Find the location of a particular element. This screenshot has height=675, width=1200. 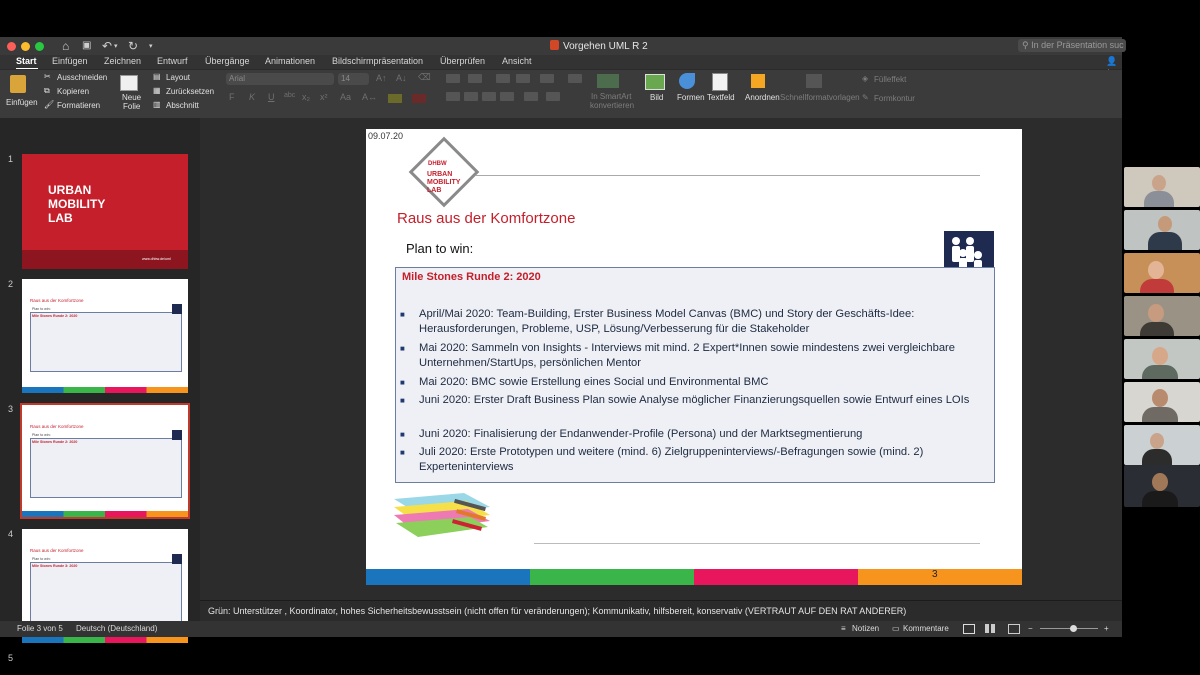

align-center-icon is located at coordinates (471, 96).